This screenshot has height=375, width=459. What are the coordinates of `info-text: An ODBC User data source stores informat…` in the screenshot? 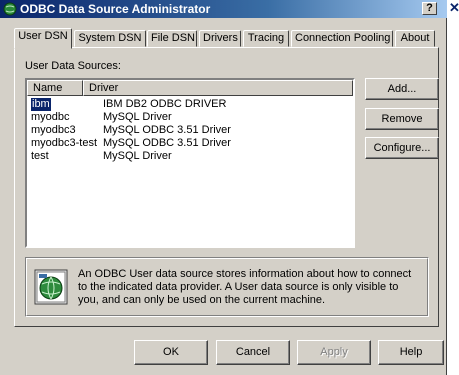 It's located at (245, 287).